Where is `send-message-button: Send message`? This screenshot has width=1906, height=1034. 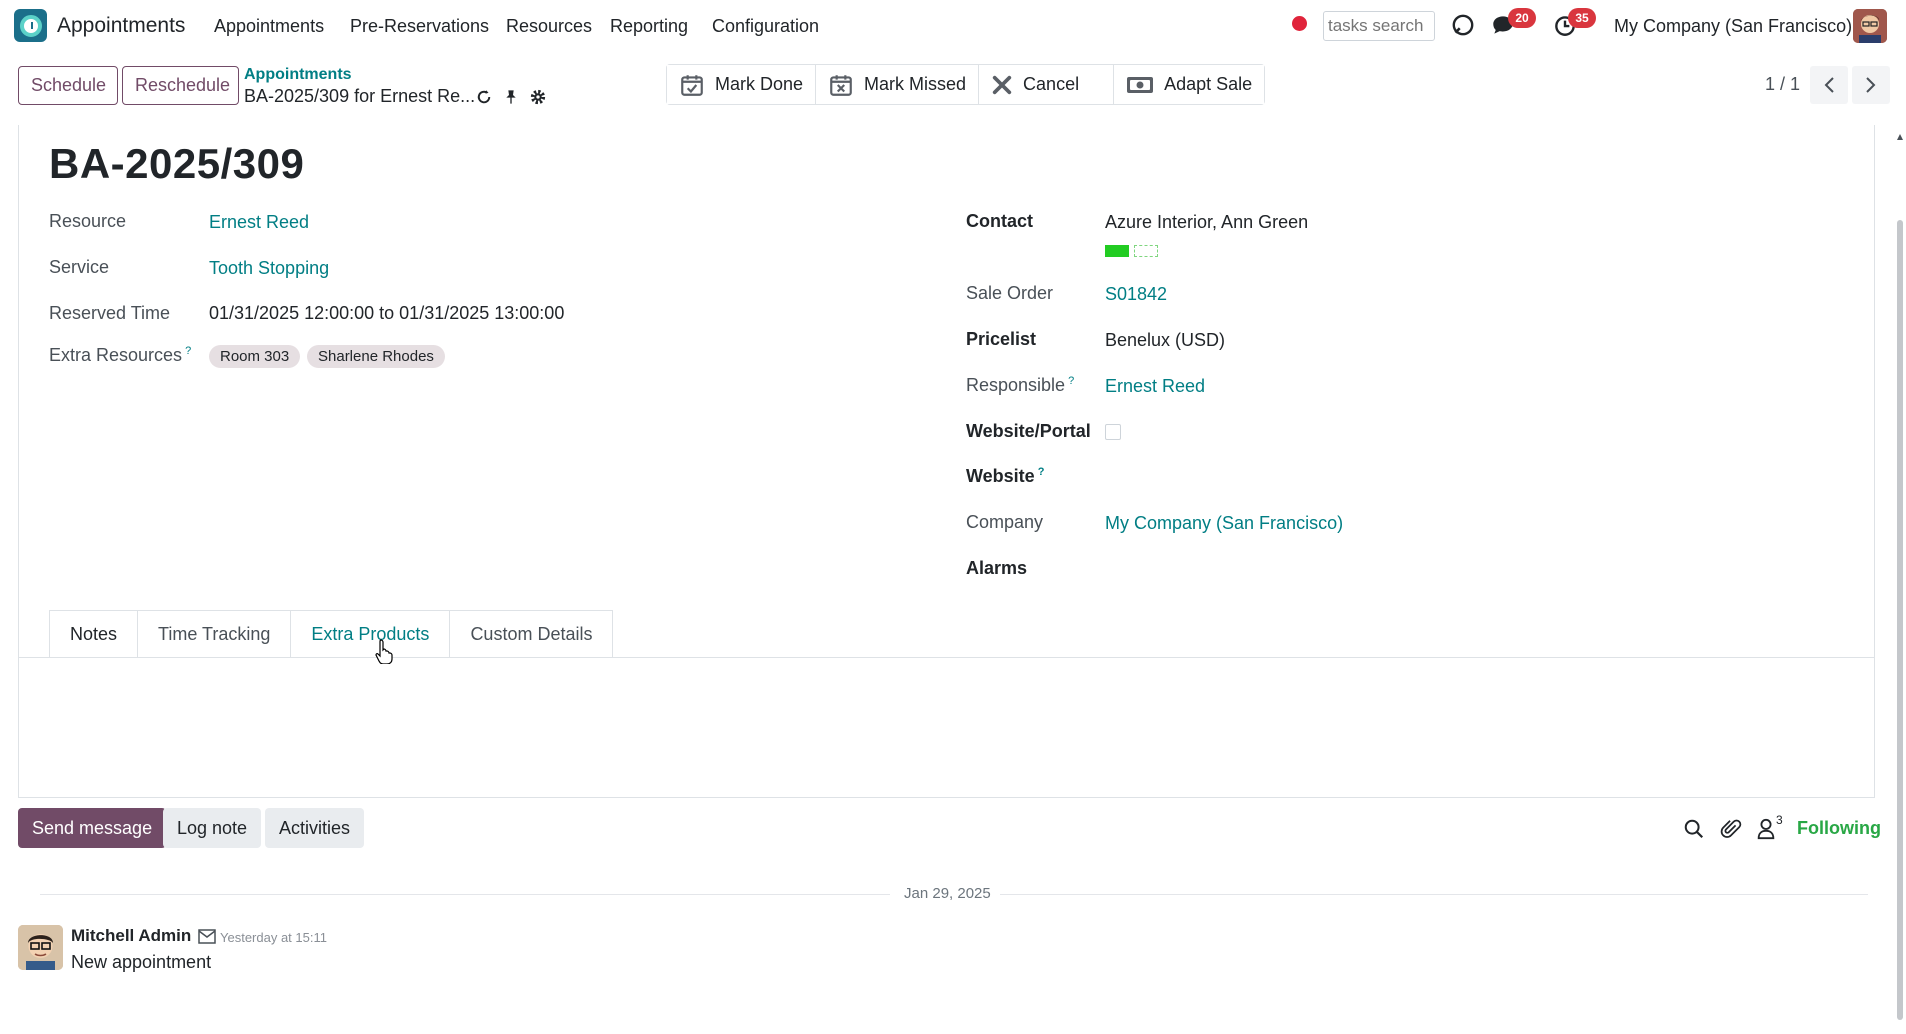
send-message-button: Send message is located at coordinates (92, 828).